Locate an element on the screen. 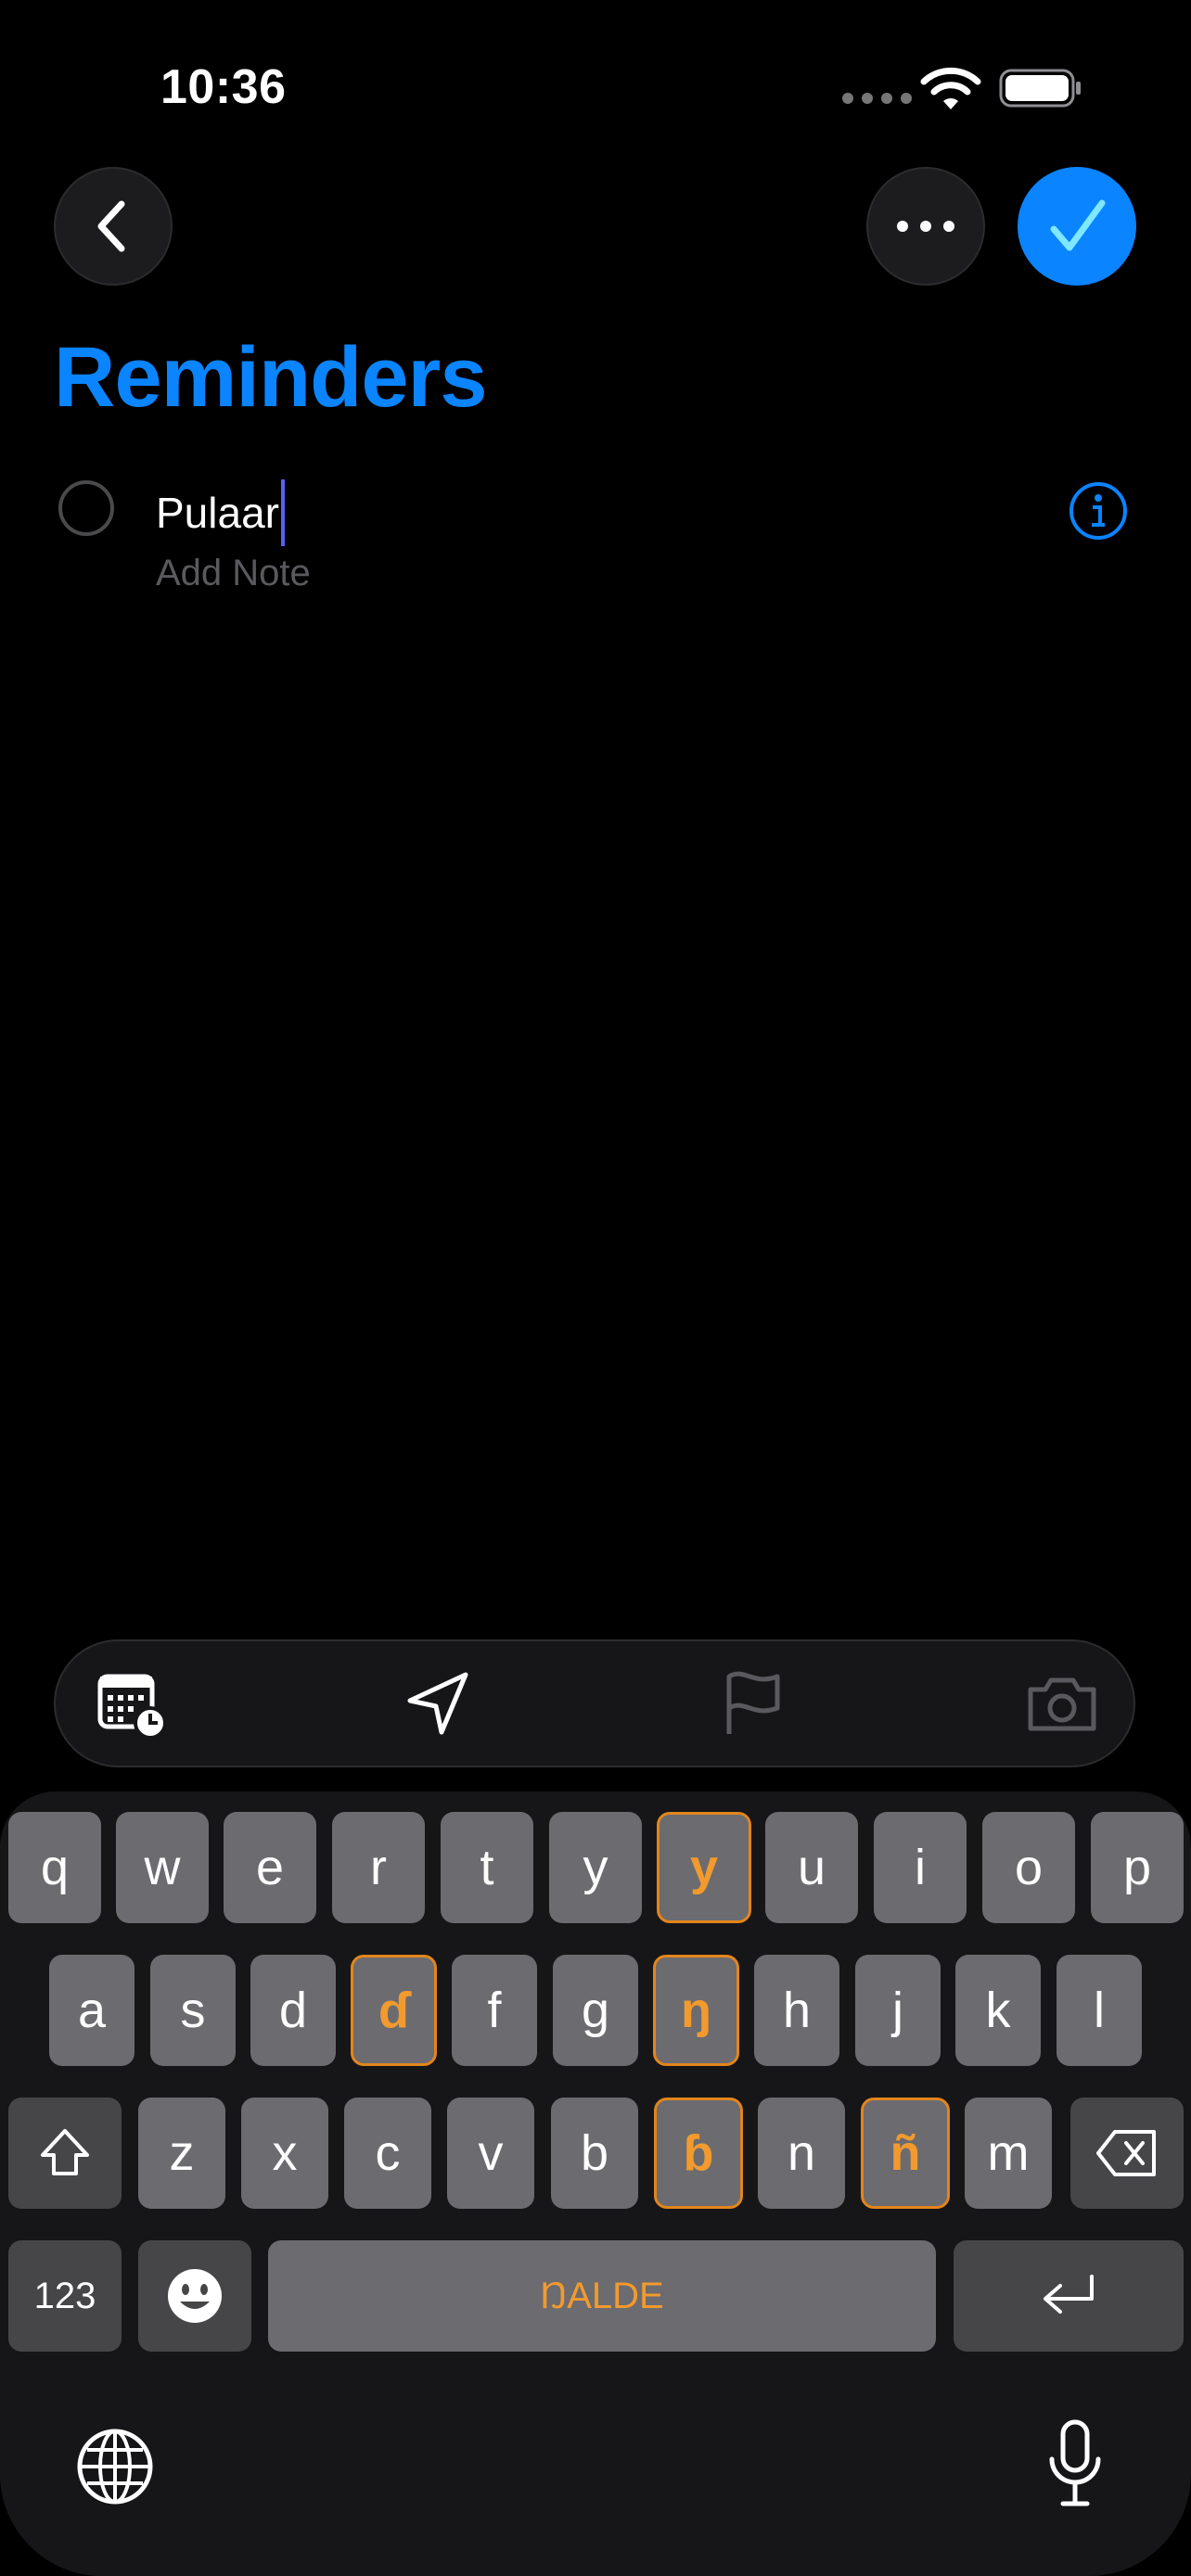  return-icon is located at coordinates (1069, 2294).